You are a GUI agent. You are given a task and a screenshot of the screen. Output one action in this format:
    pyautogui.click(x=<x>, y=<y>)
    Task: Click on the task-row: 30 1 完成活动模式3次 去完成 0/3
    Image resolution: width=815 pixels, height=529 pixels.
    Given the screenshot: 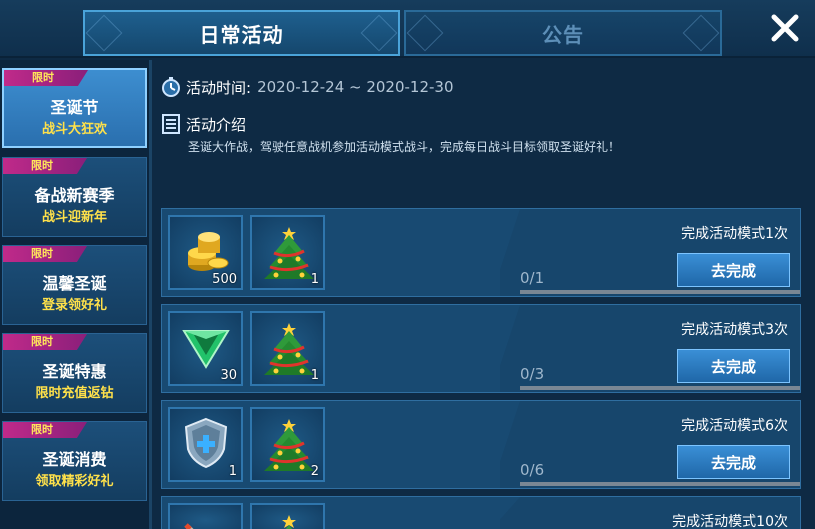 What is the action you would take?
    pyautogui.click(x=481, y=348)
    